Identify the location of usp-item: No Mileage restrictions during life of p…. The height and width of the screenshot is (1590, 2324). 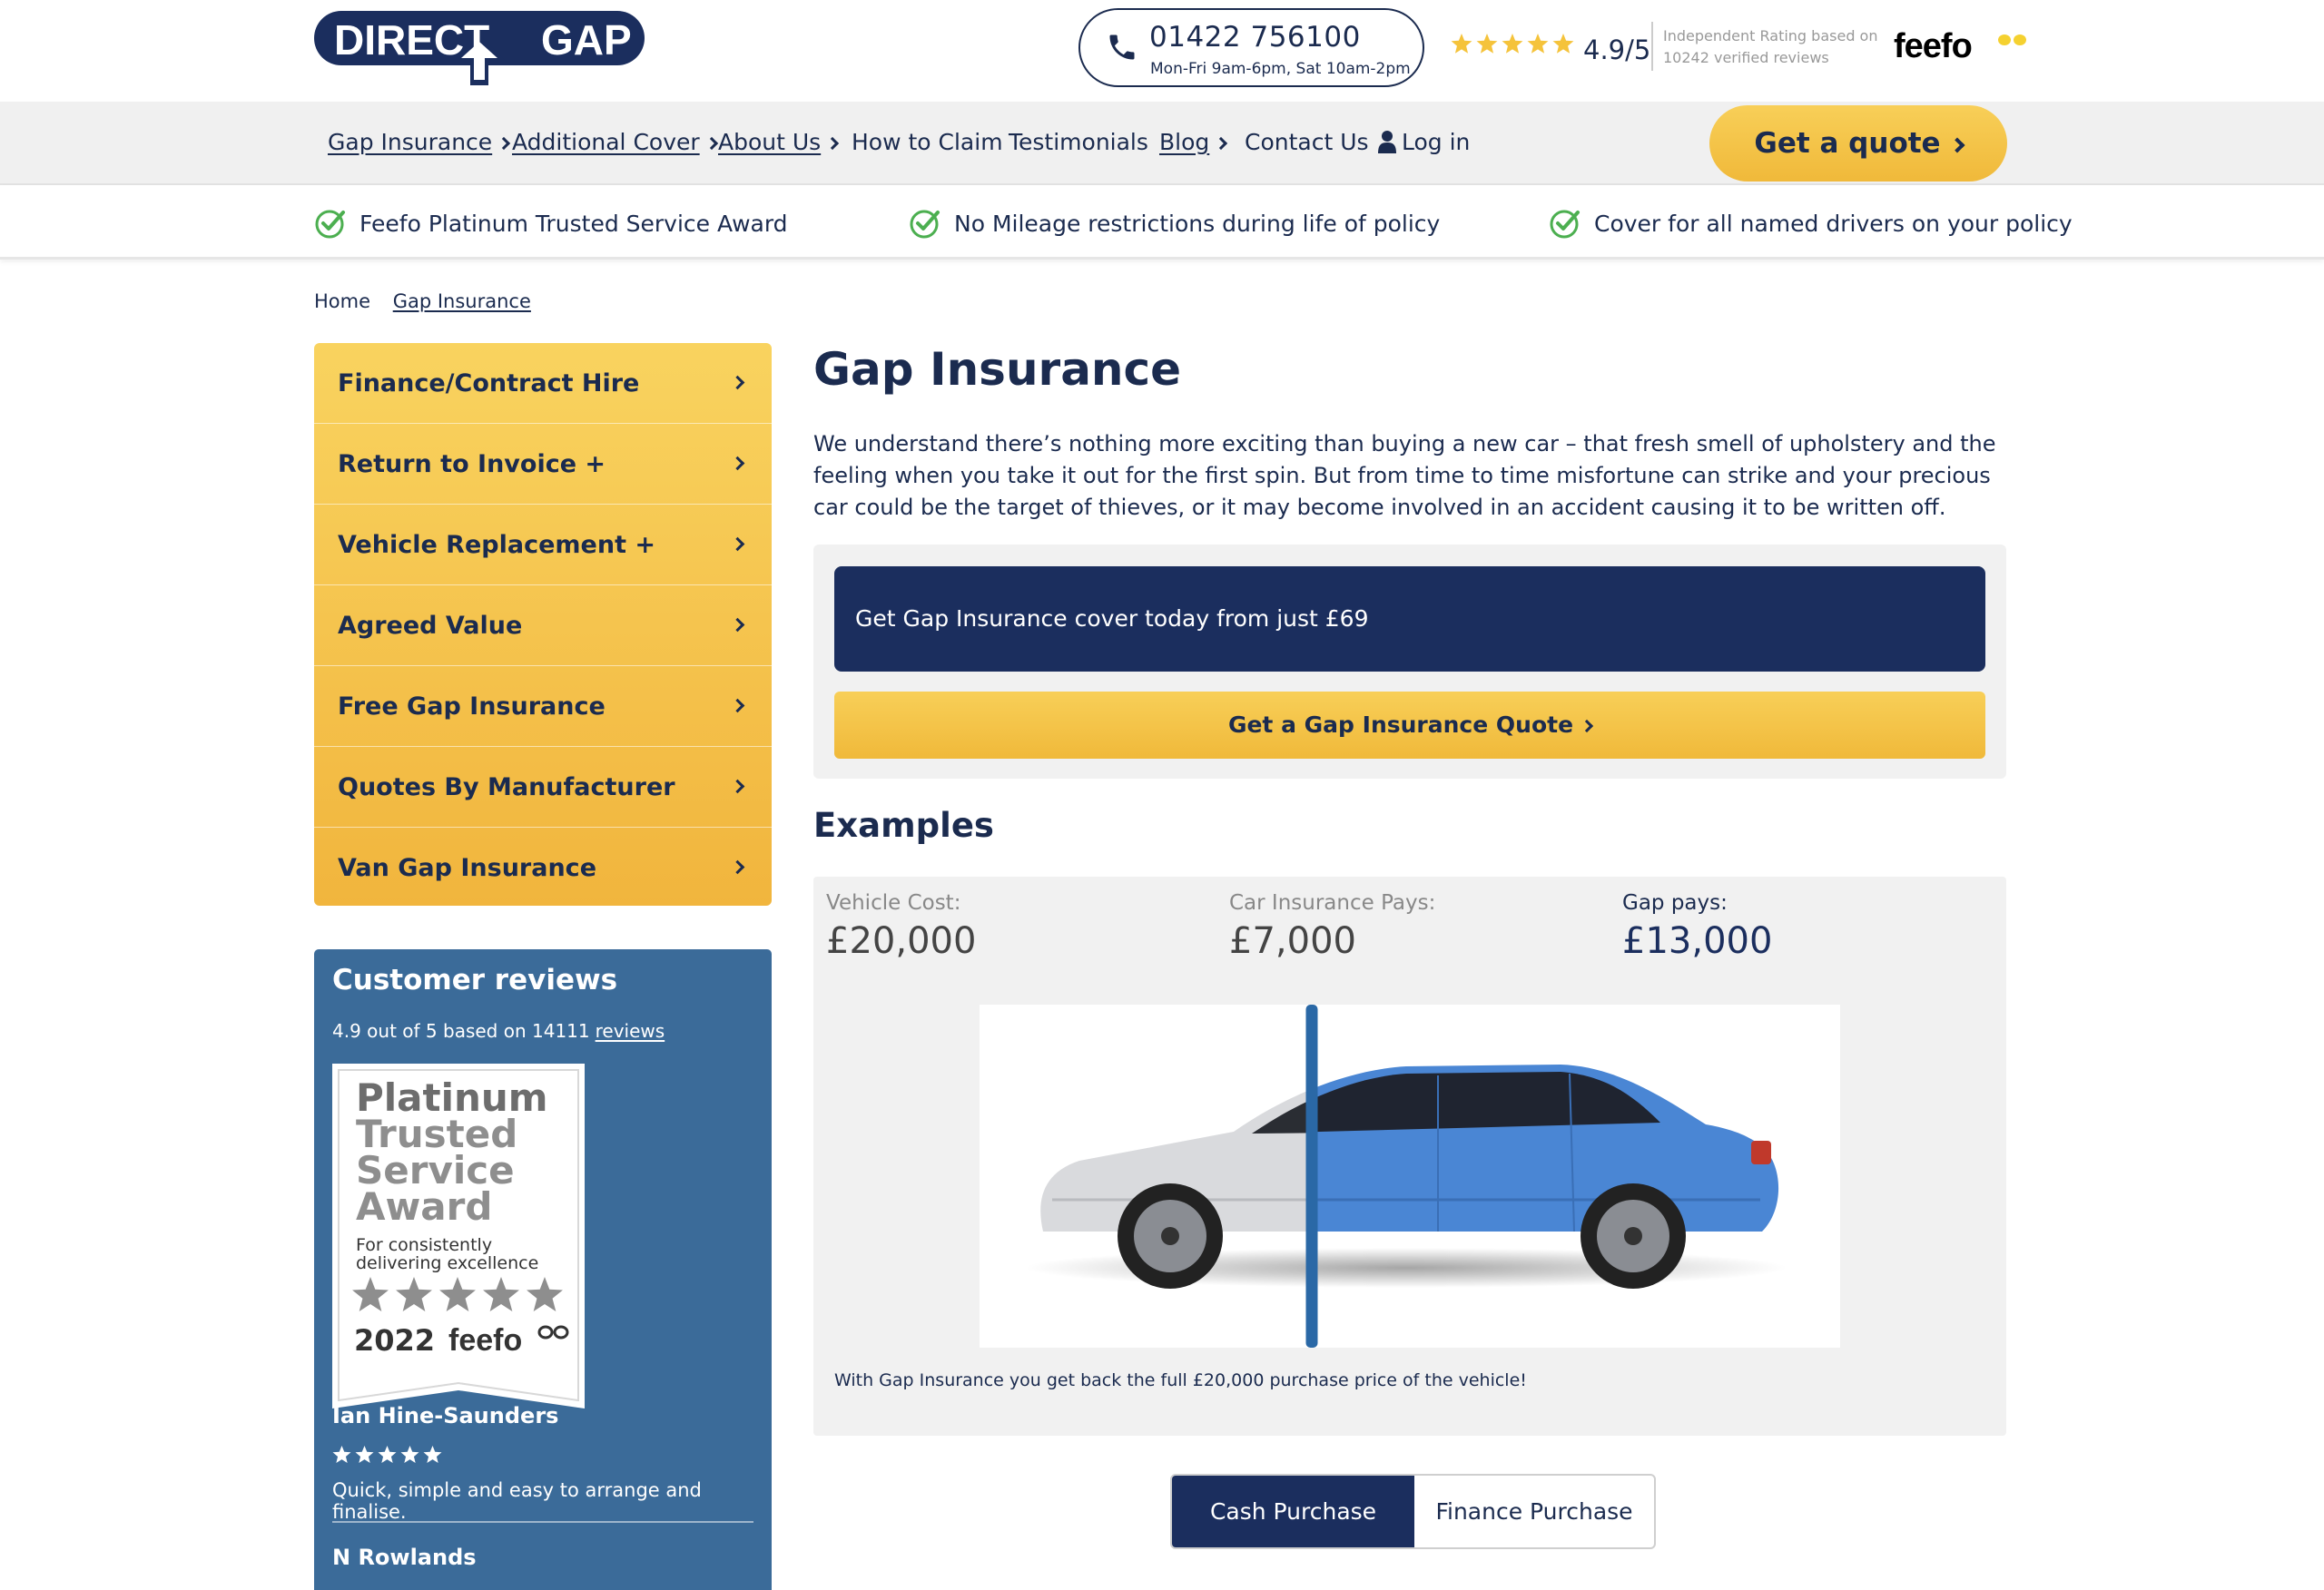
(1174, 223).